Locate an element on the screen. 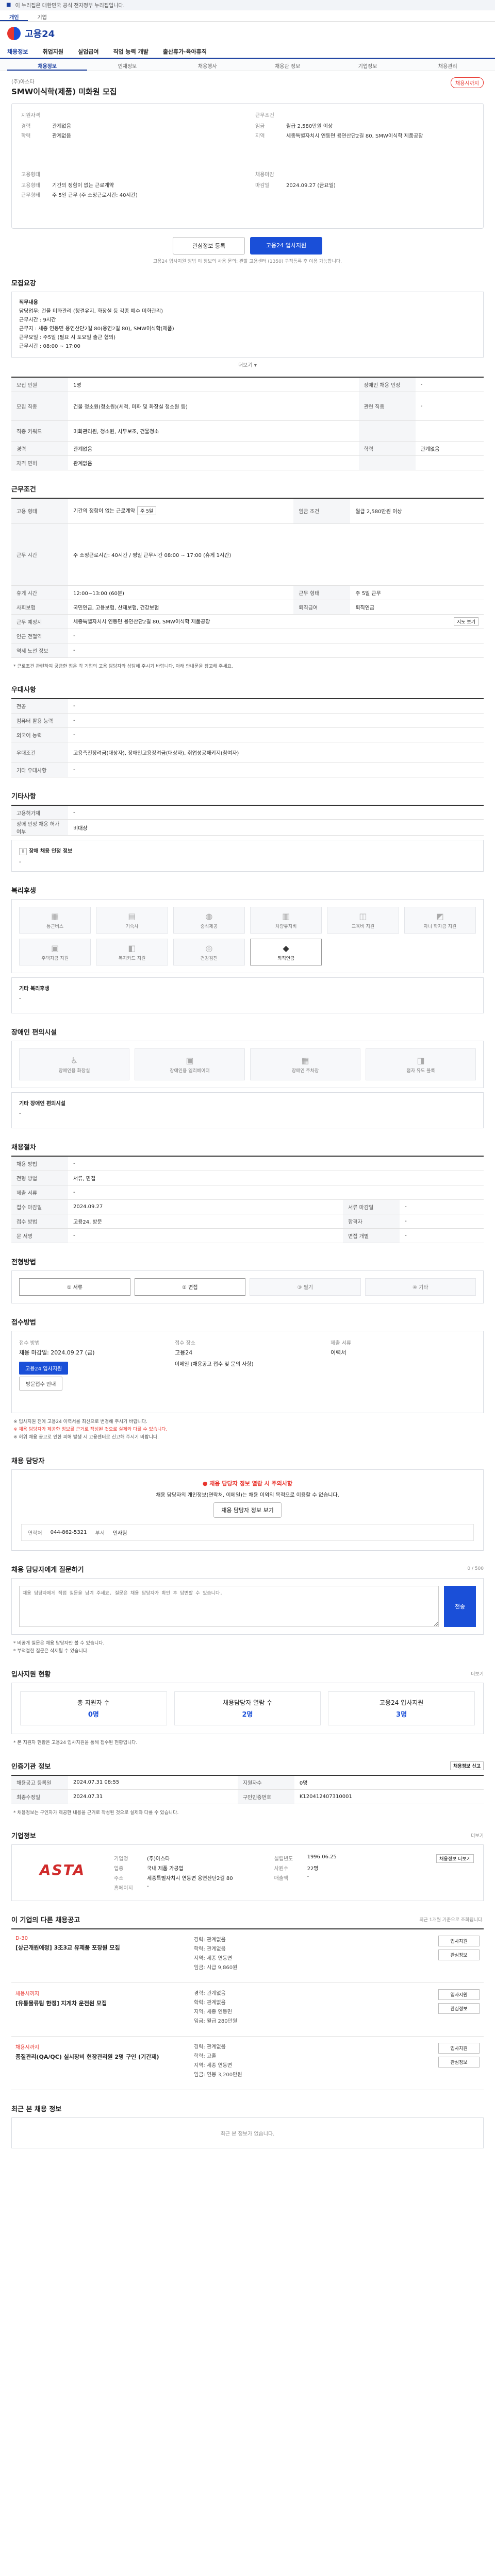 The height and width of the screenshot is (2576, 495). section-title-text: 접수방법 is located at coordinates (23, 1322).